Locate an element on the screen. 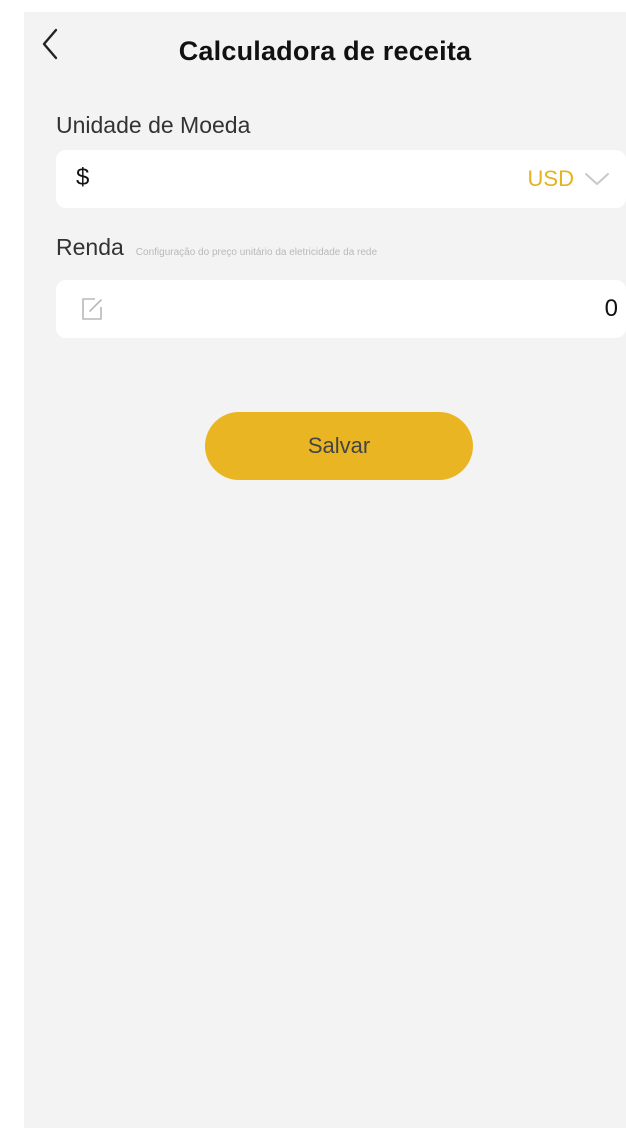  currency-select: USD is located at coordinates (569, 179).